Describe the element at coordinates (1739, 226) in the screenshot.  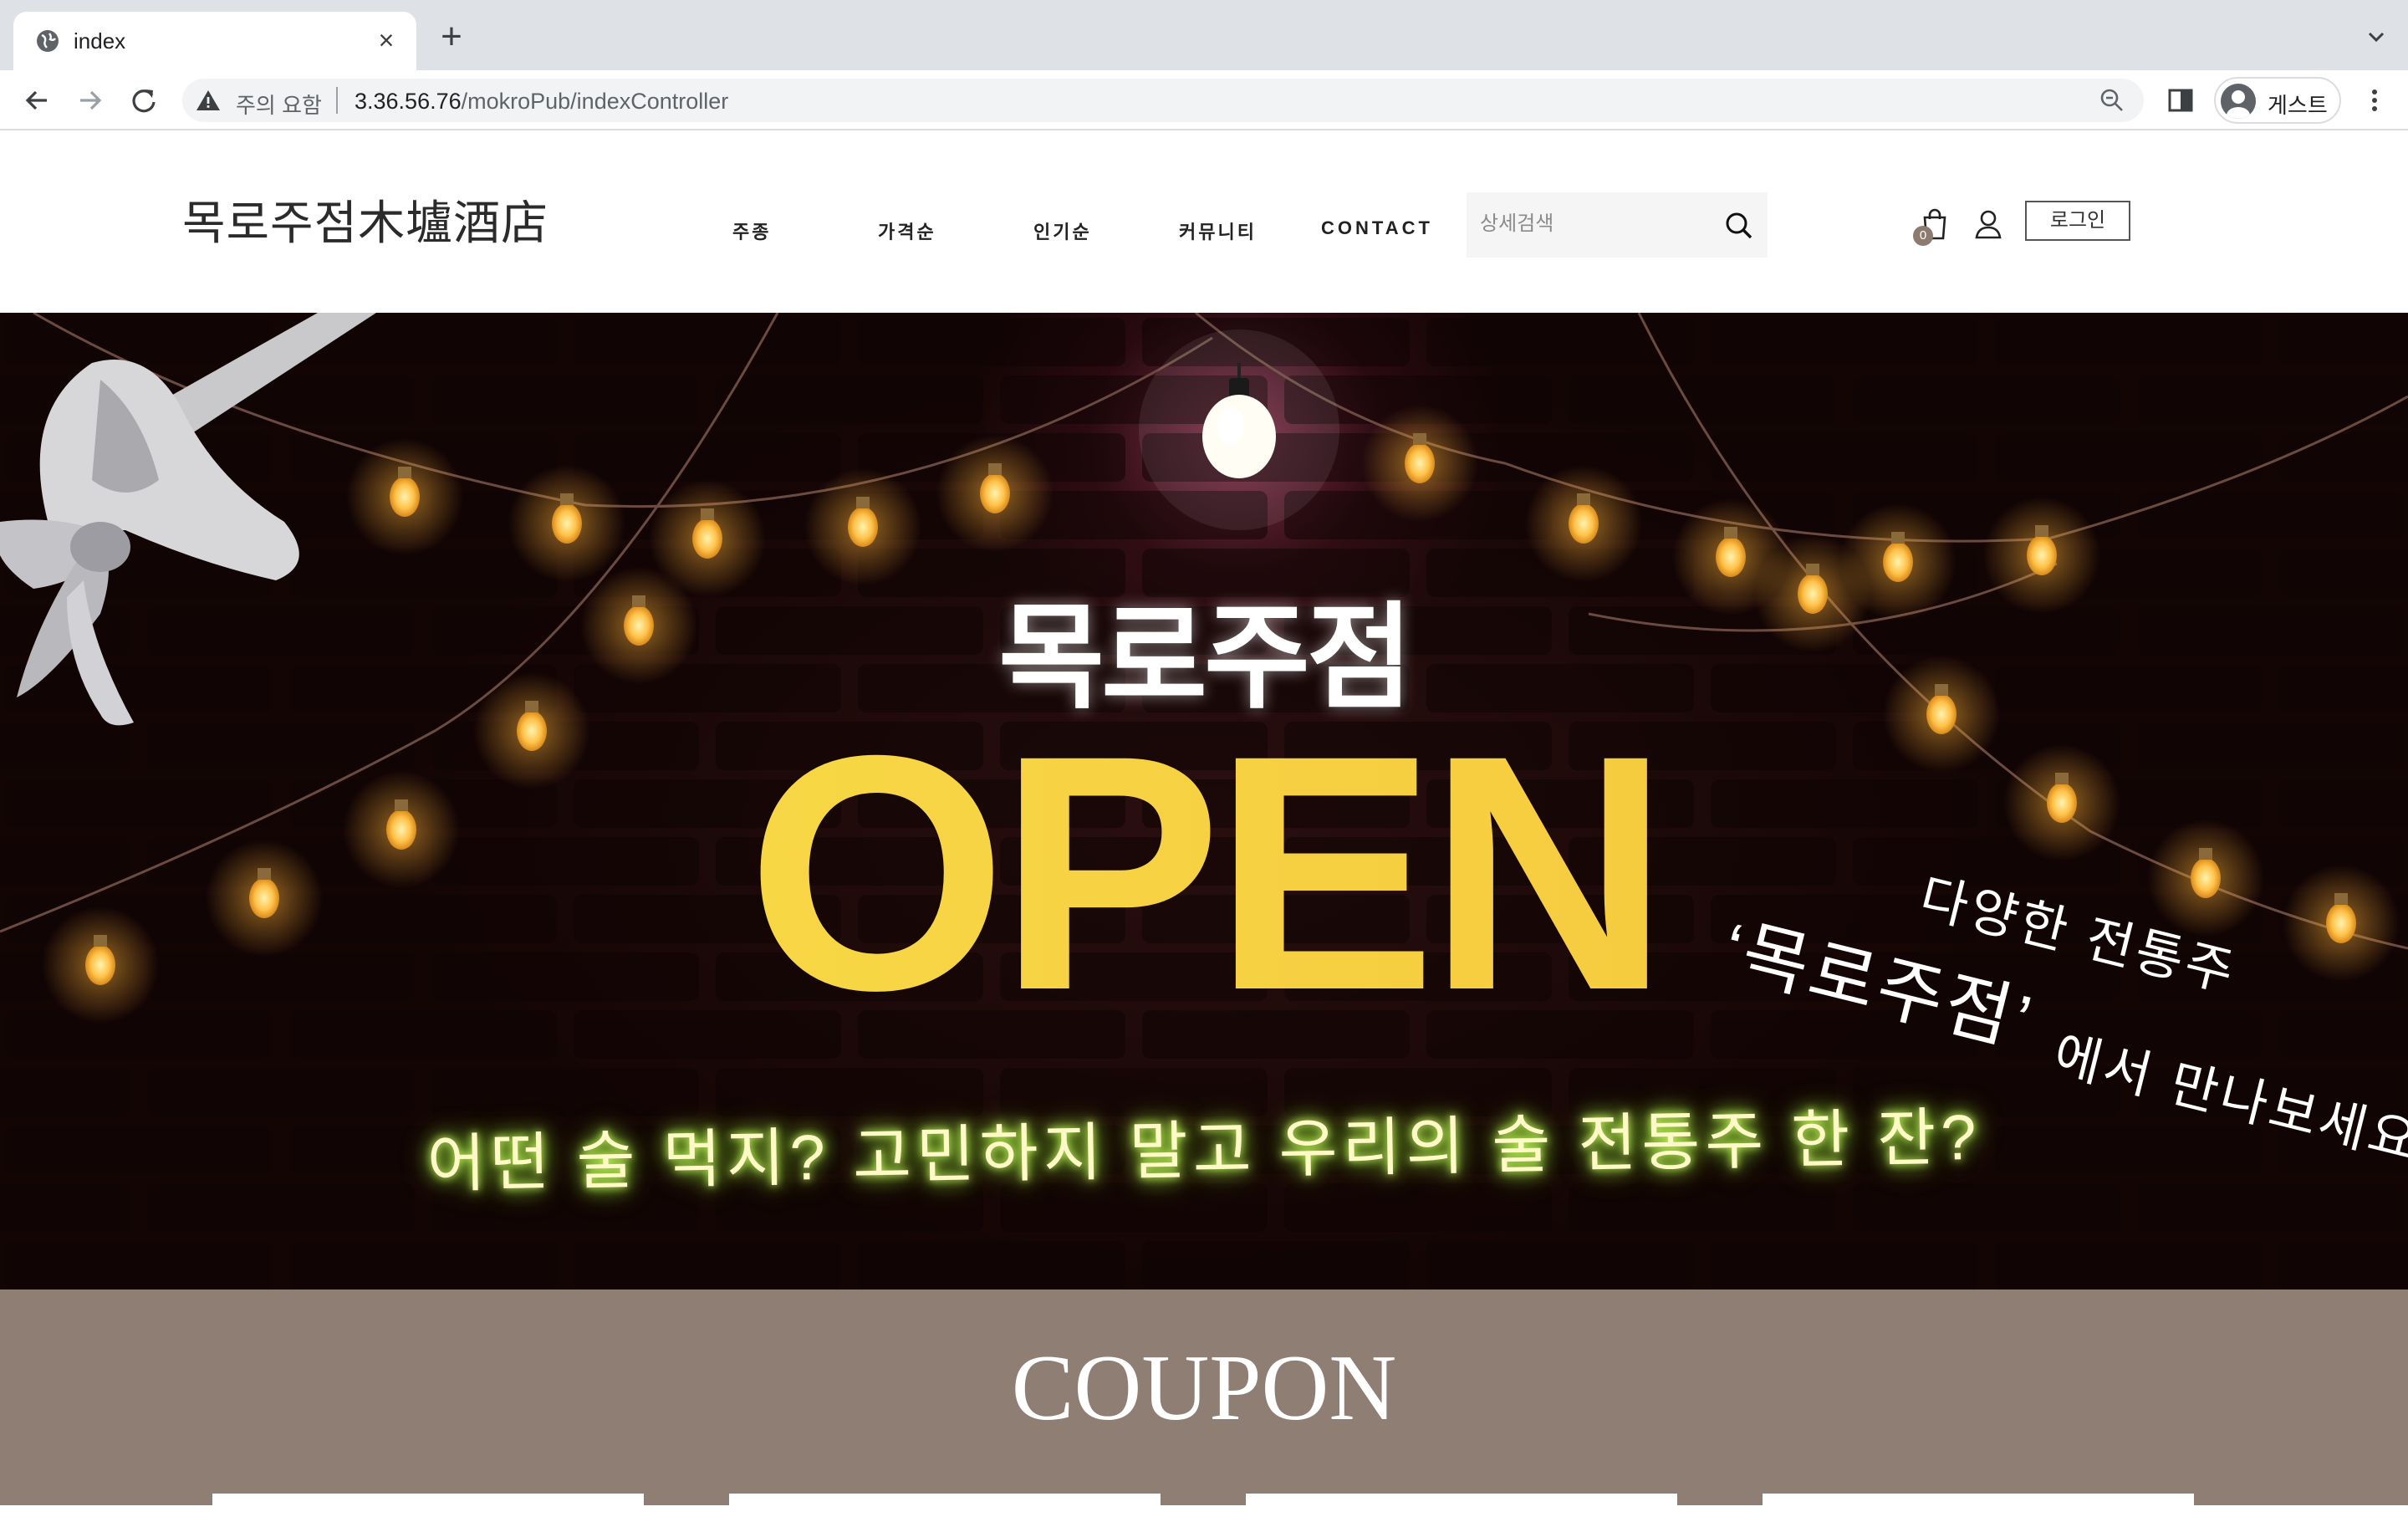
I see `search-icon` at that location.